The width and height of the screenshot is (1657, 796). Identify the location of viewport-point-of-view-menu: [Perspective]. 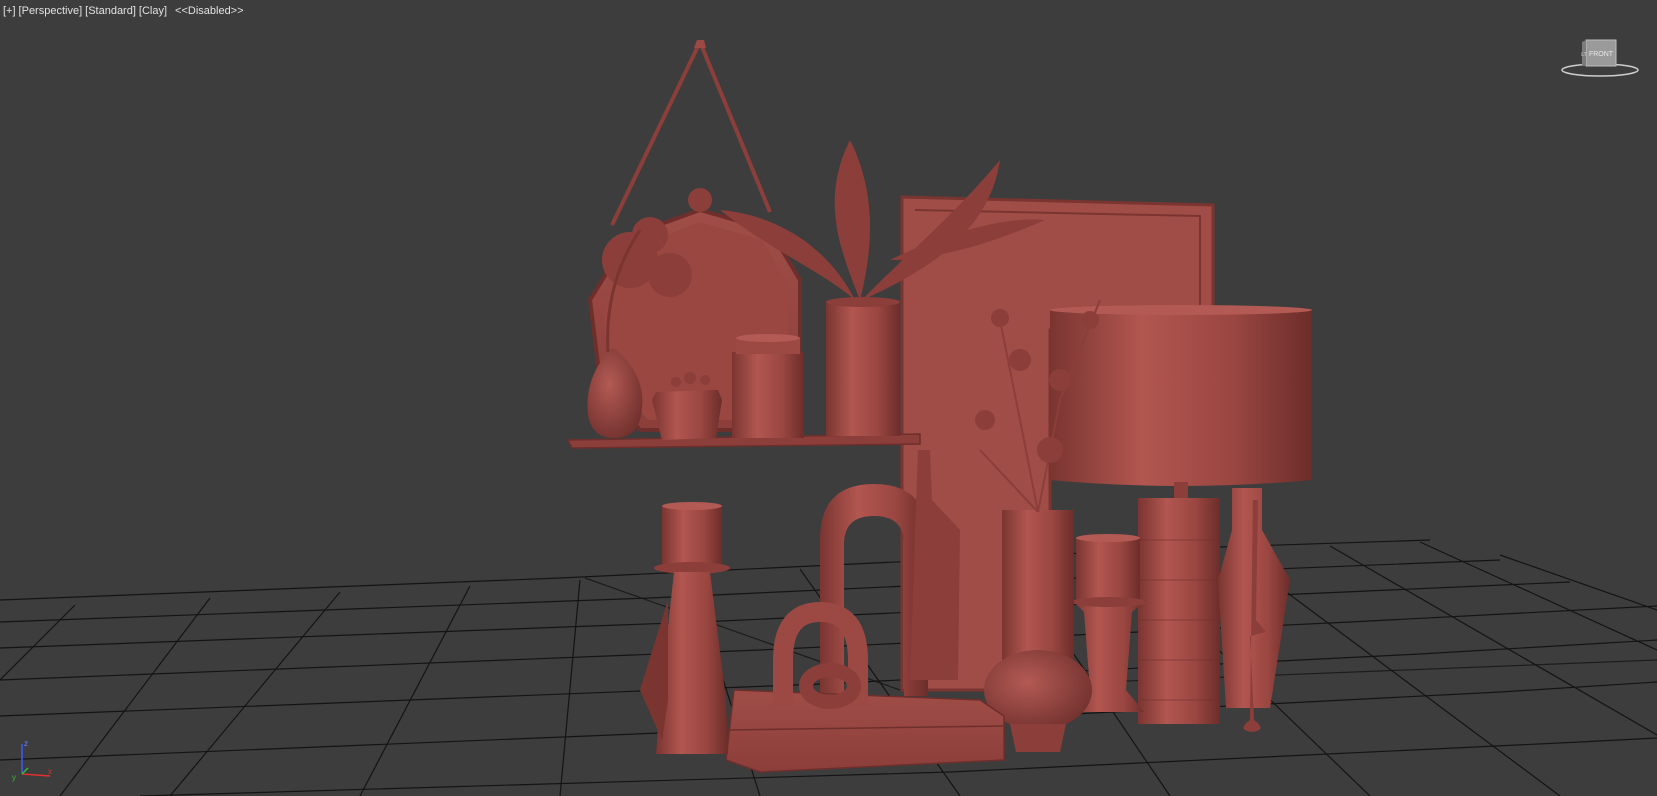
(51, 11).